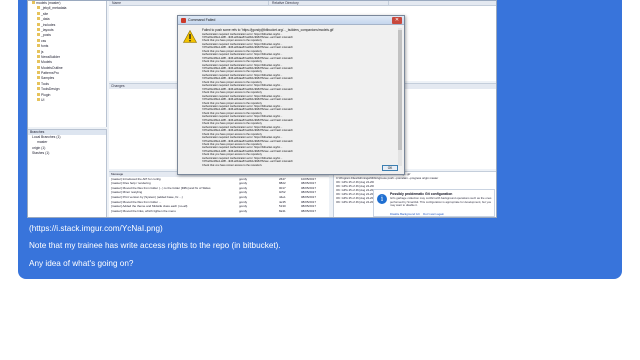 The height and width of the screenshot is (360, 640). Describe the element at coordinates (48, 3) in the screenshot. I see `tree-item-label: models (master)` at that location.